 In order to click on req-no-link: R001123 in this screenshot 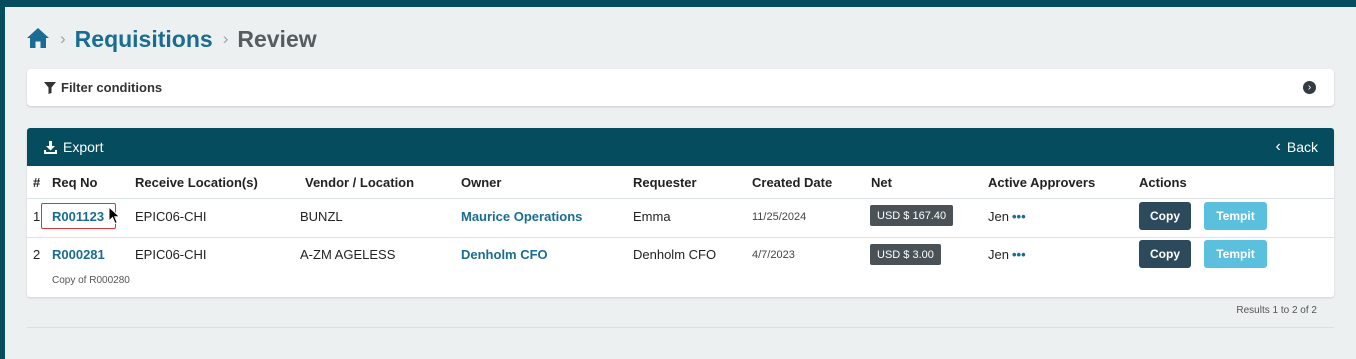, I will do `click(78, 216)`.